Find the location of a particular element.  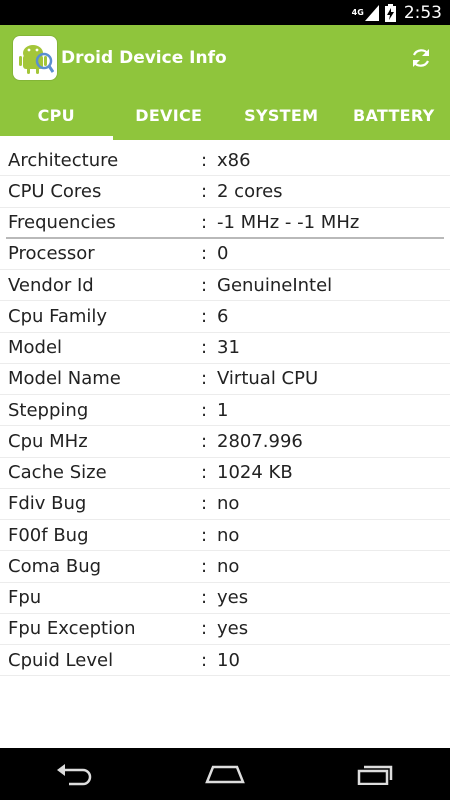

info-label: Architecture is located at coordinates (63, 160).